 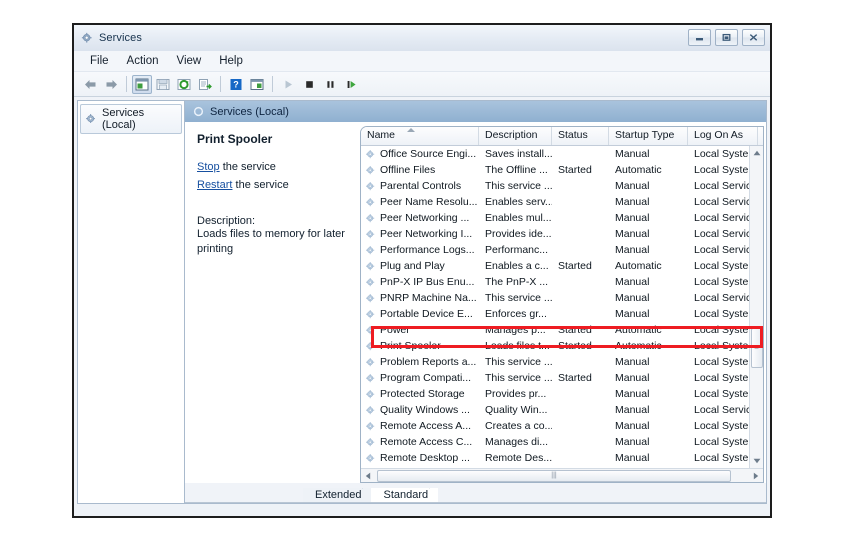 I want to click on properties-icon, so click(x=257, y=84).